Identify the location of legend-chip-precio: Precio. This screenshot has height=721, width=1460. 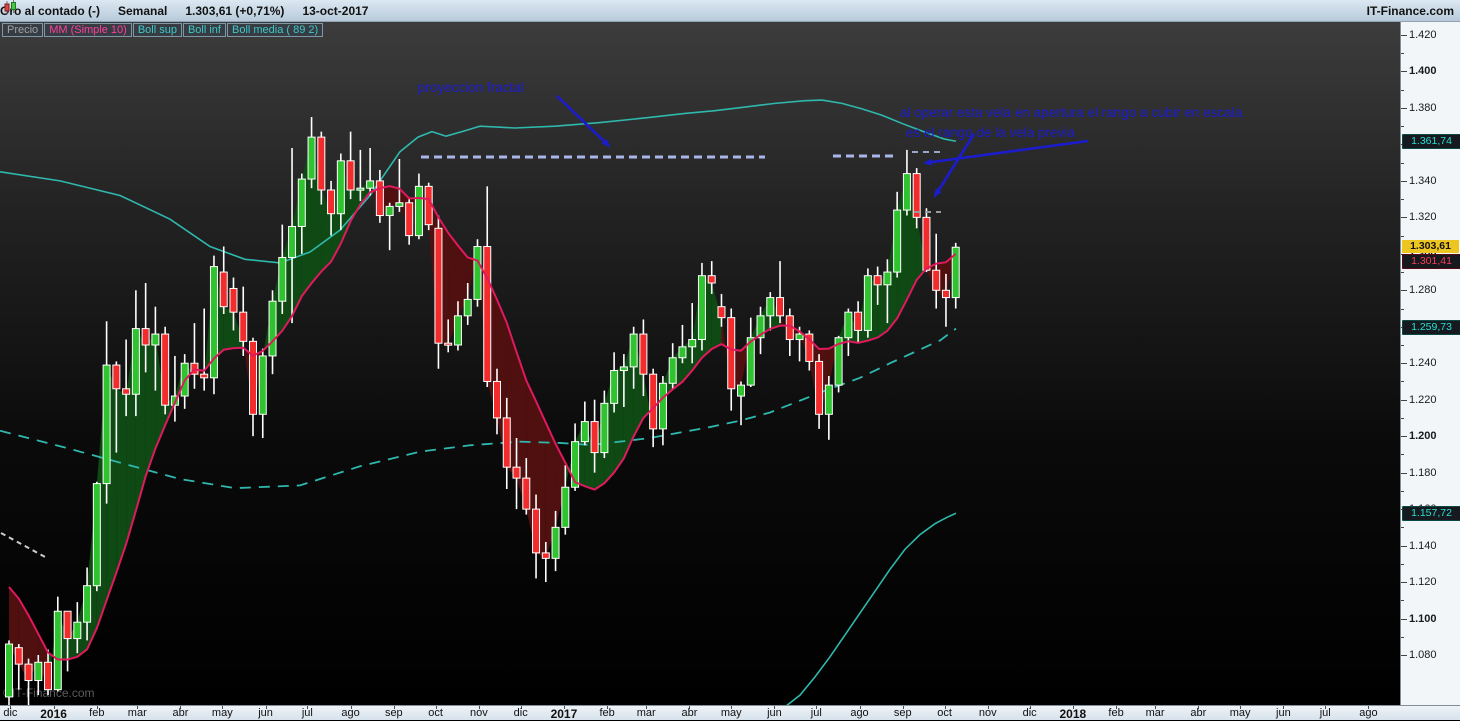
(23, 30).